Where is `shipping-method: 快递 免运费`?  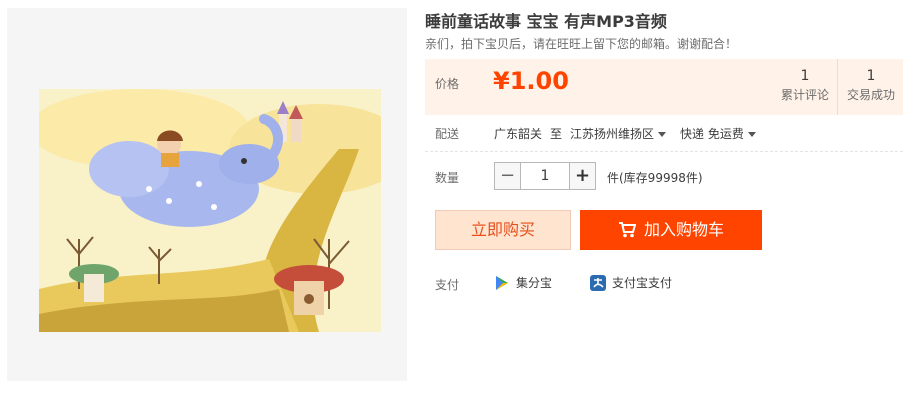
shipping-method: 快递 免运费 is located at coordinates (712, 134).